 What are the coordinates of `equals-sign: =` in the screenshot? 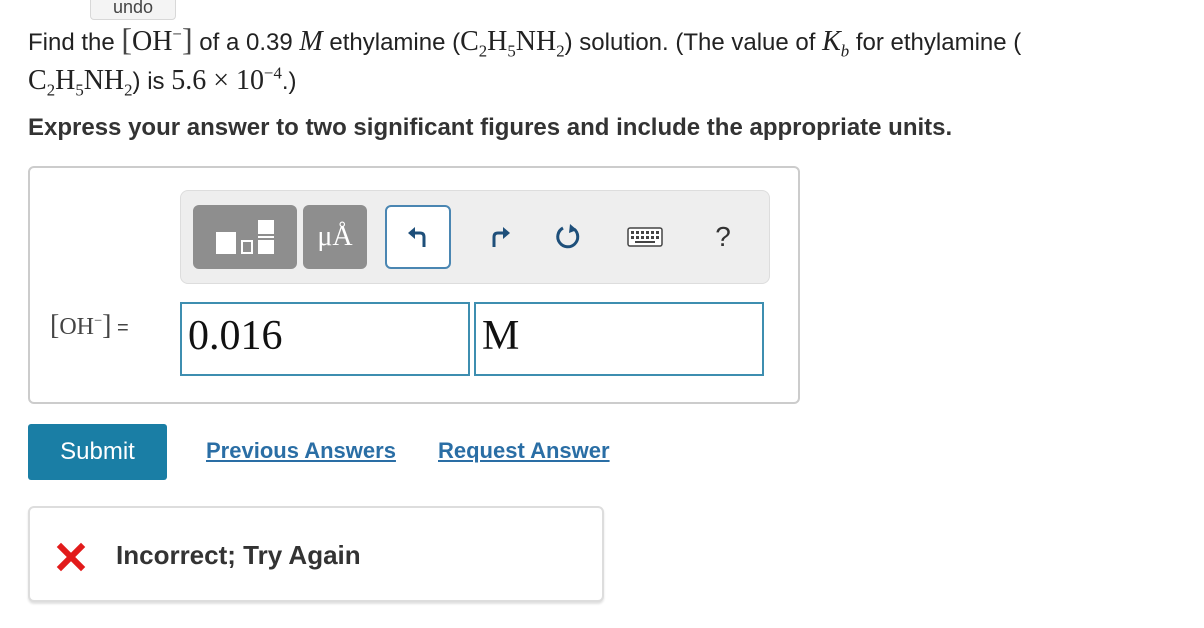 It's located at (123, 328).